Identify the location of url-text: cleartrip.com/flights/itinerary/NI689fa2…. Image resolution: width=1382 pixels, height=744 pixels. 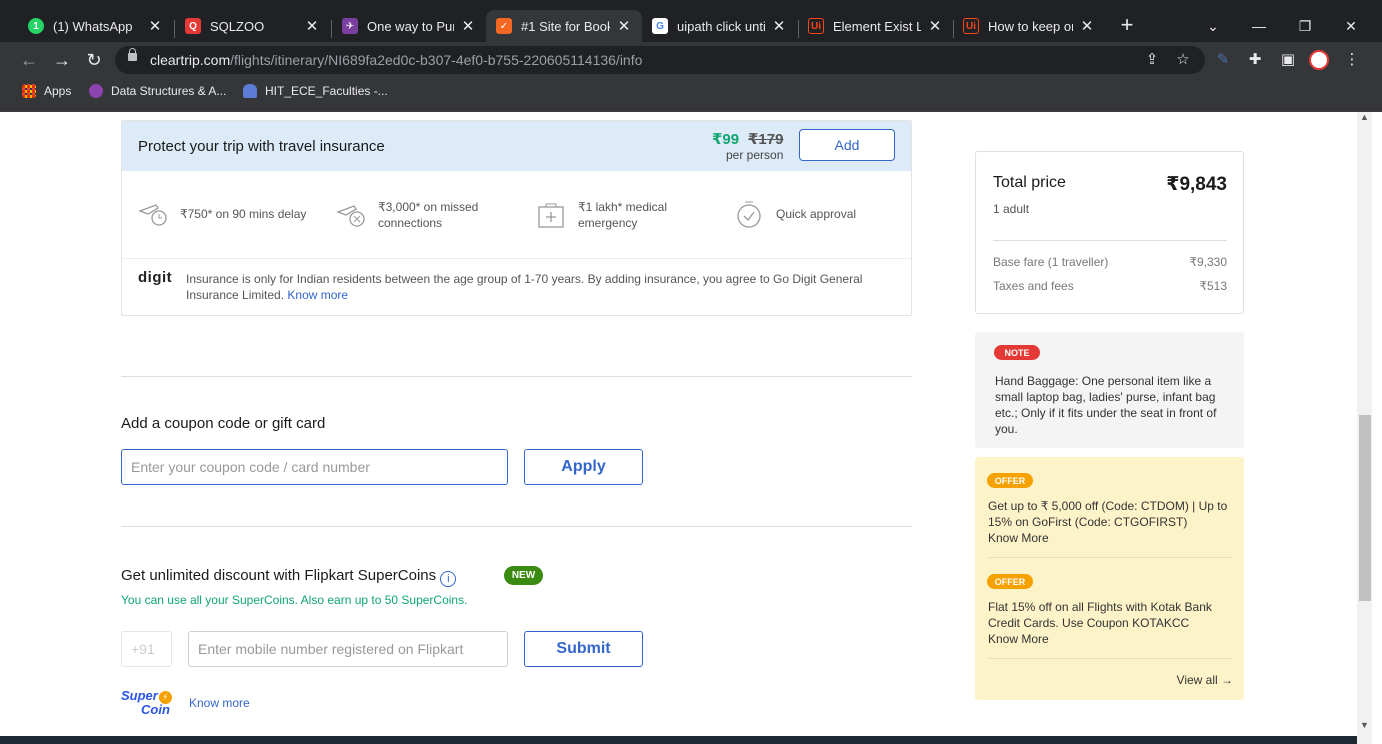
(396, 60).